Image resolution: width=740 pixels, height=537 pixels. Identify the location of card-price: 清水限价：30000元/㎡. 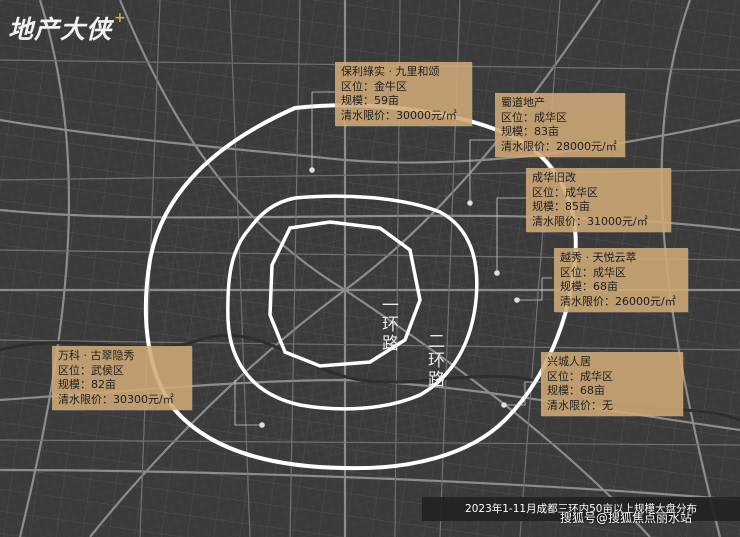
(399, 115).